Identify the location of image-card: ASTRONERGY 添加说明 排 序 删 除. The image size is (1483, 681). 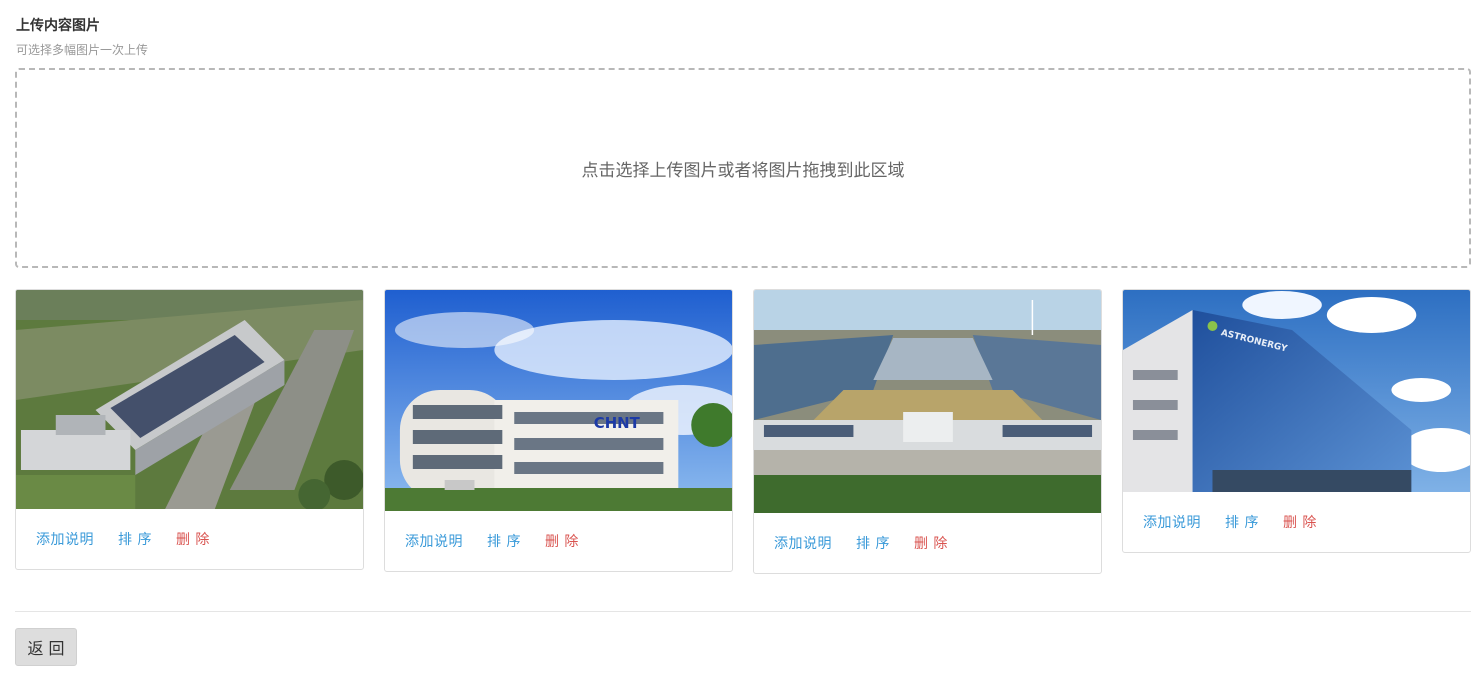
(1296, 421).